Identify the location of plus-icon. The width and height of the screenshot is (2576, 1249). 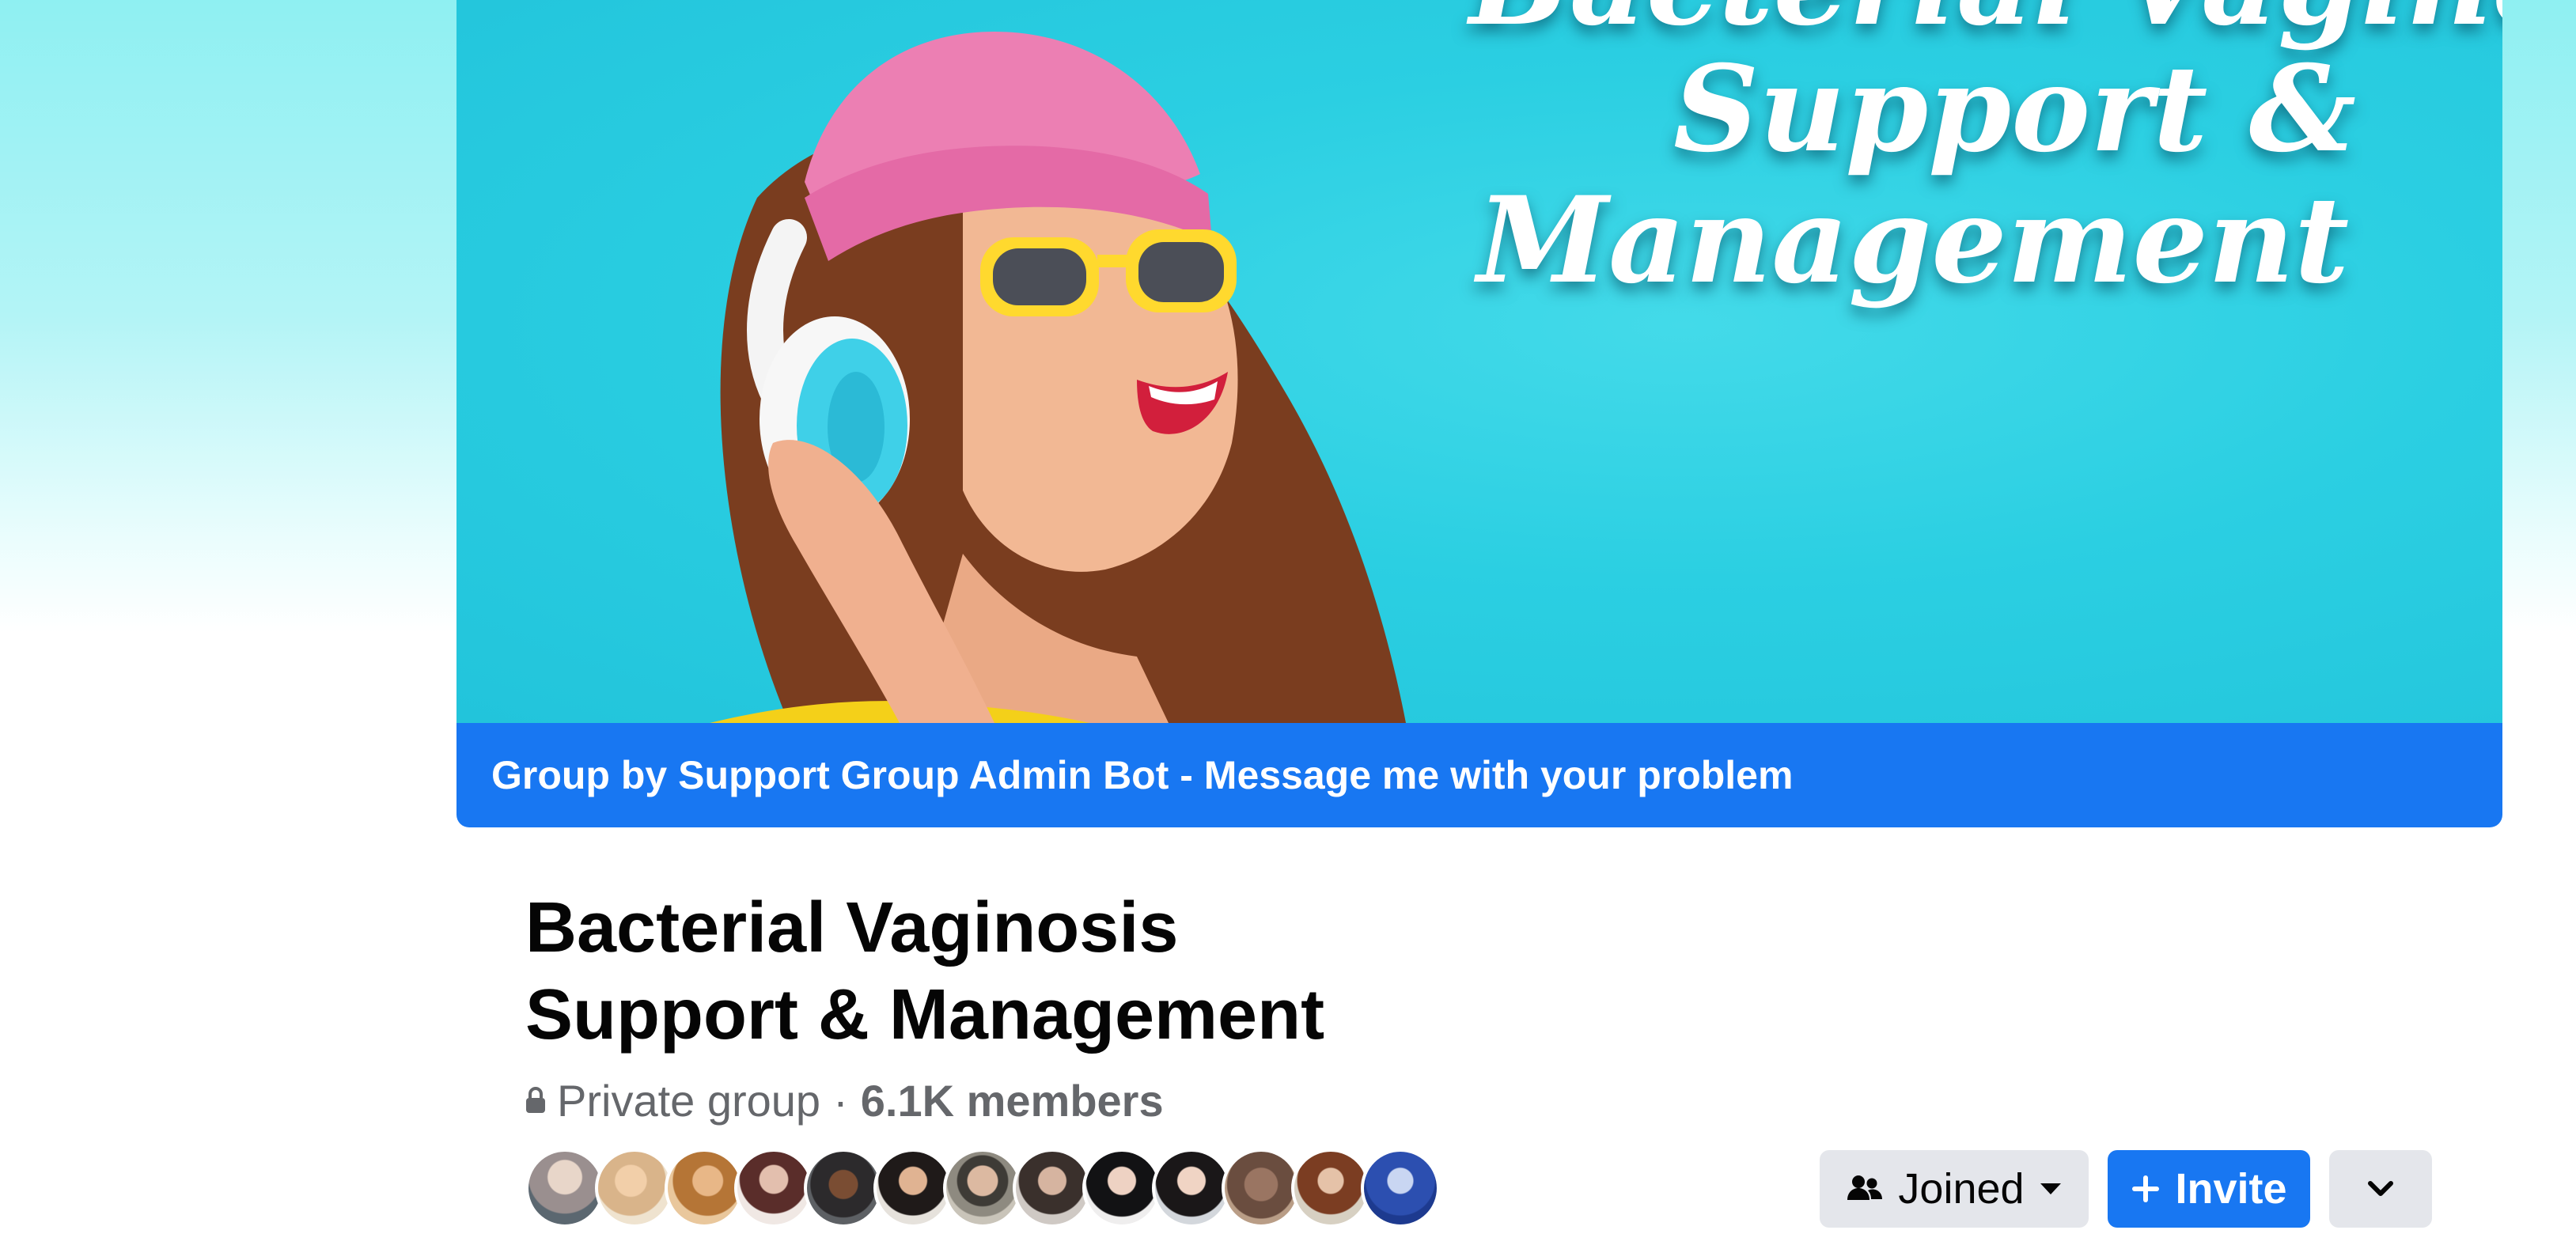
(2146, 1188).